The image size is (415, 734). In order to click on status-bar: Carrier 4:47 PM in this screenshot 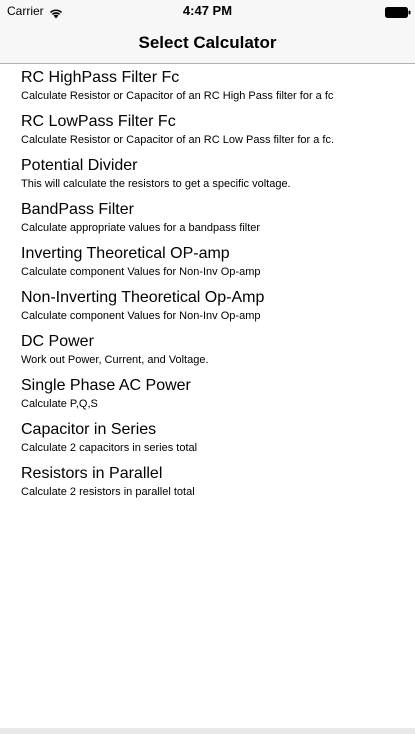, I will do `click(207, 11)`.